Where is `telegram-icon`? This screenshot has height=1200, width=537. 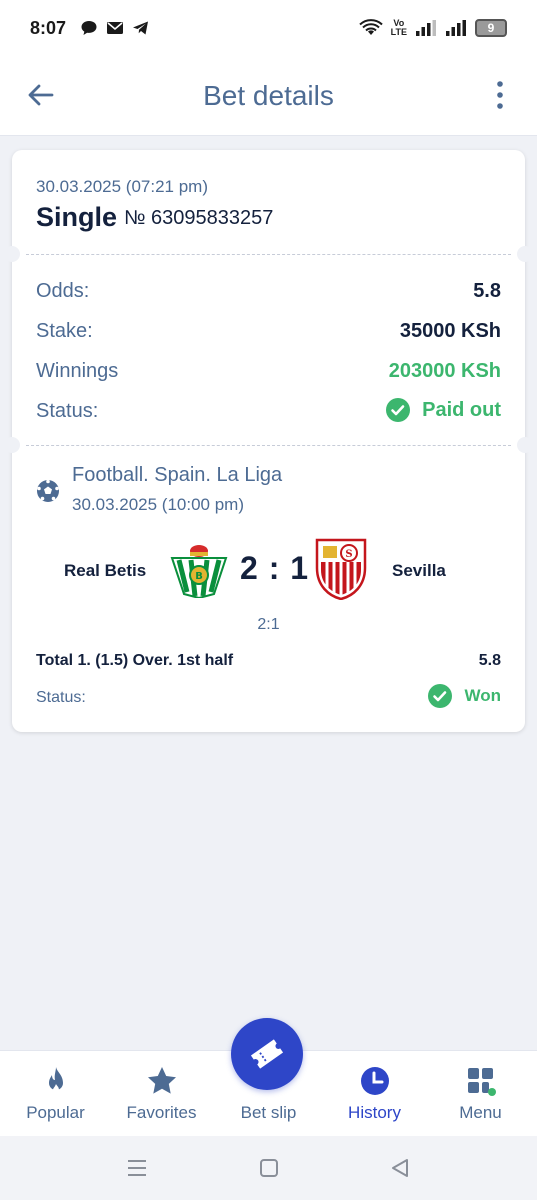 telegram-icon is located at coordinates (141, 28).